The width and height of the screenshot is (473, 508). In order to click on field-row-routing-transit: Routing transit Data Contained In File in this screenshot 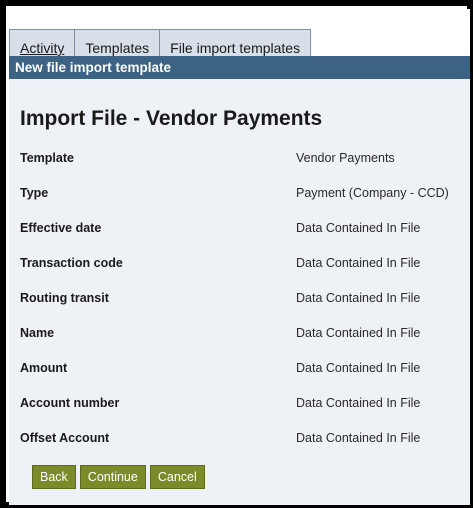, I will do `click(244, 300)`.